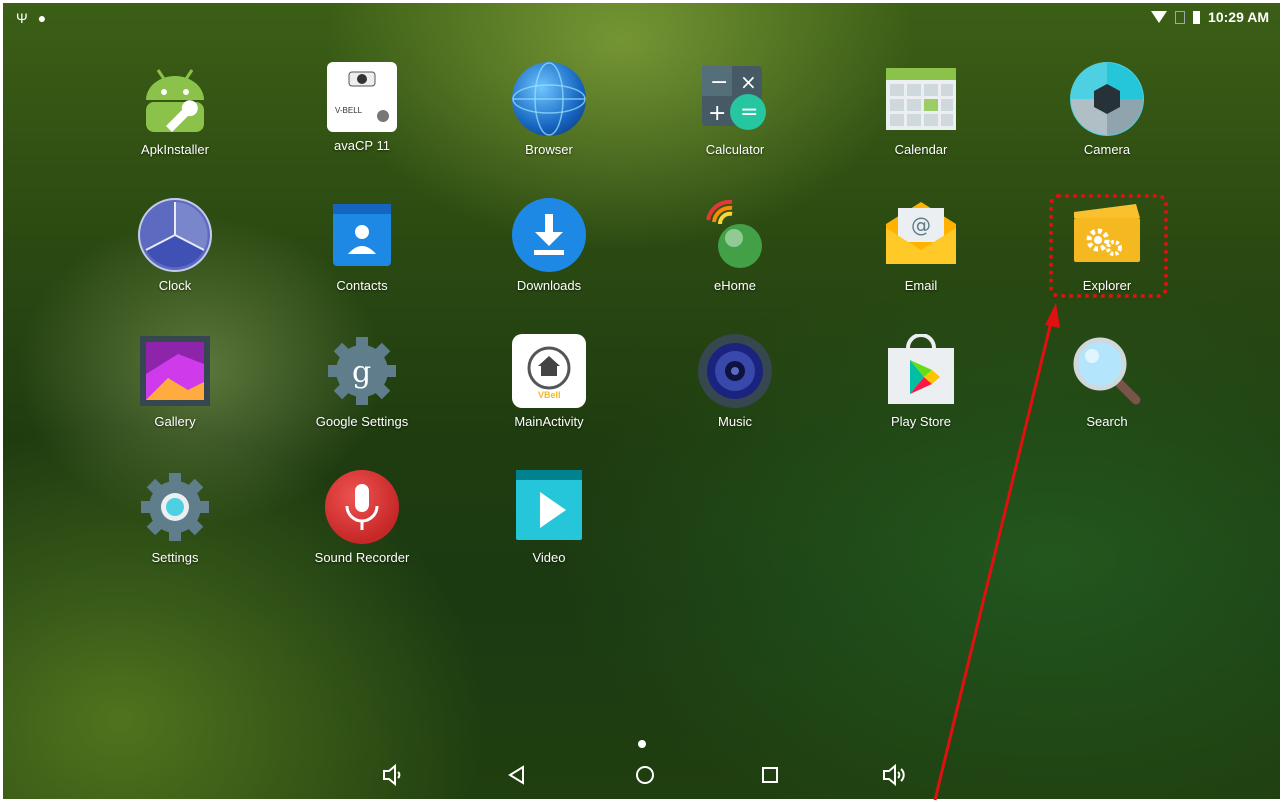 This screenshot has height=802, width=1283. I want to click on avacp-brand: V-BELL, so click(349, 110).